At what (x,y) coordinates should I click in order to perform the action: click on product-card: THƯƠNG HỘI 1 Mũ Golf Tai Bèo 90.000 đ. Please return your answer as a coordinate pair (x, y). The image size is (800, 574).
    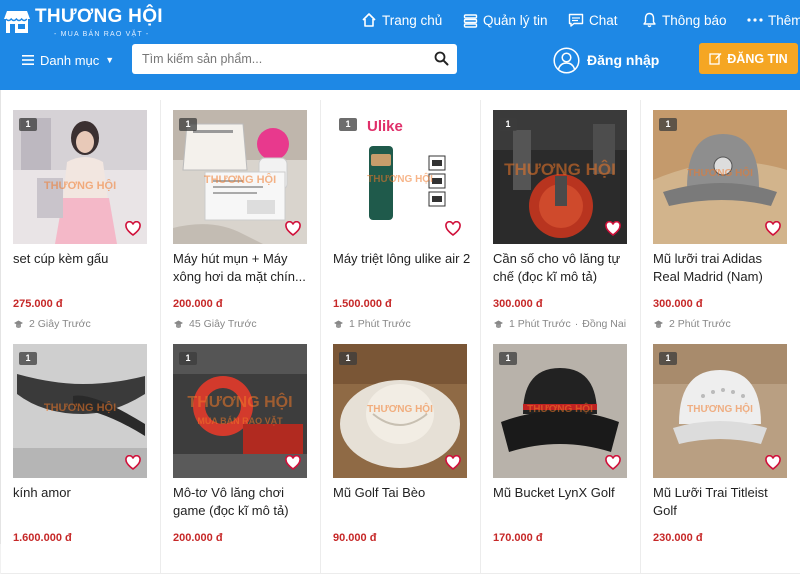
    Looking at the image, I should click on (401, 454).